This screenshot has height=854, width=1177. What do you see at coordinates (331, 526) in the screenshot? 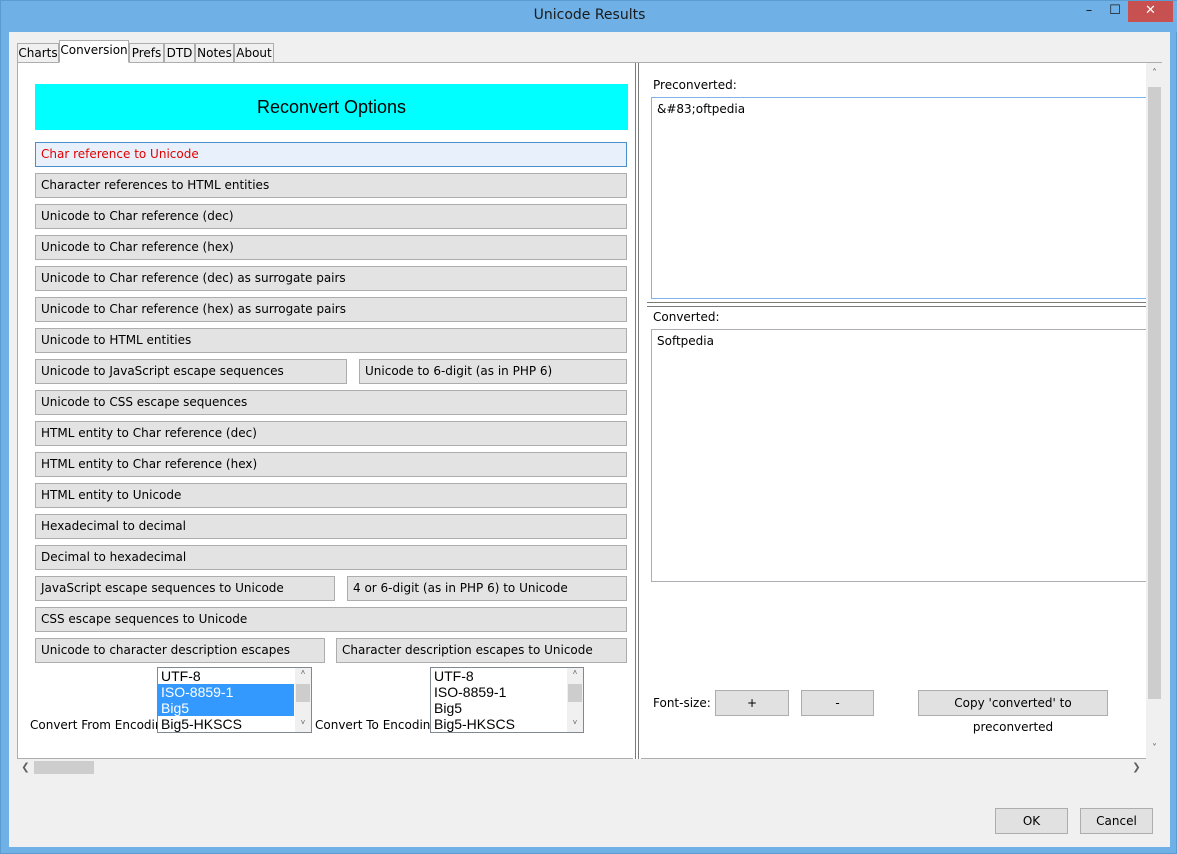
I see `hex-to-decimal-button: Hexadecimal to decimal` at bounding box center [331, 526].